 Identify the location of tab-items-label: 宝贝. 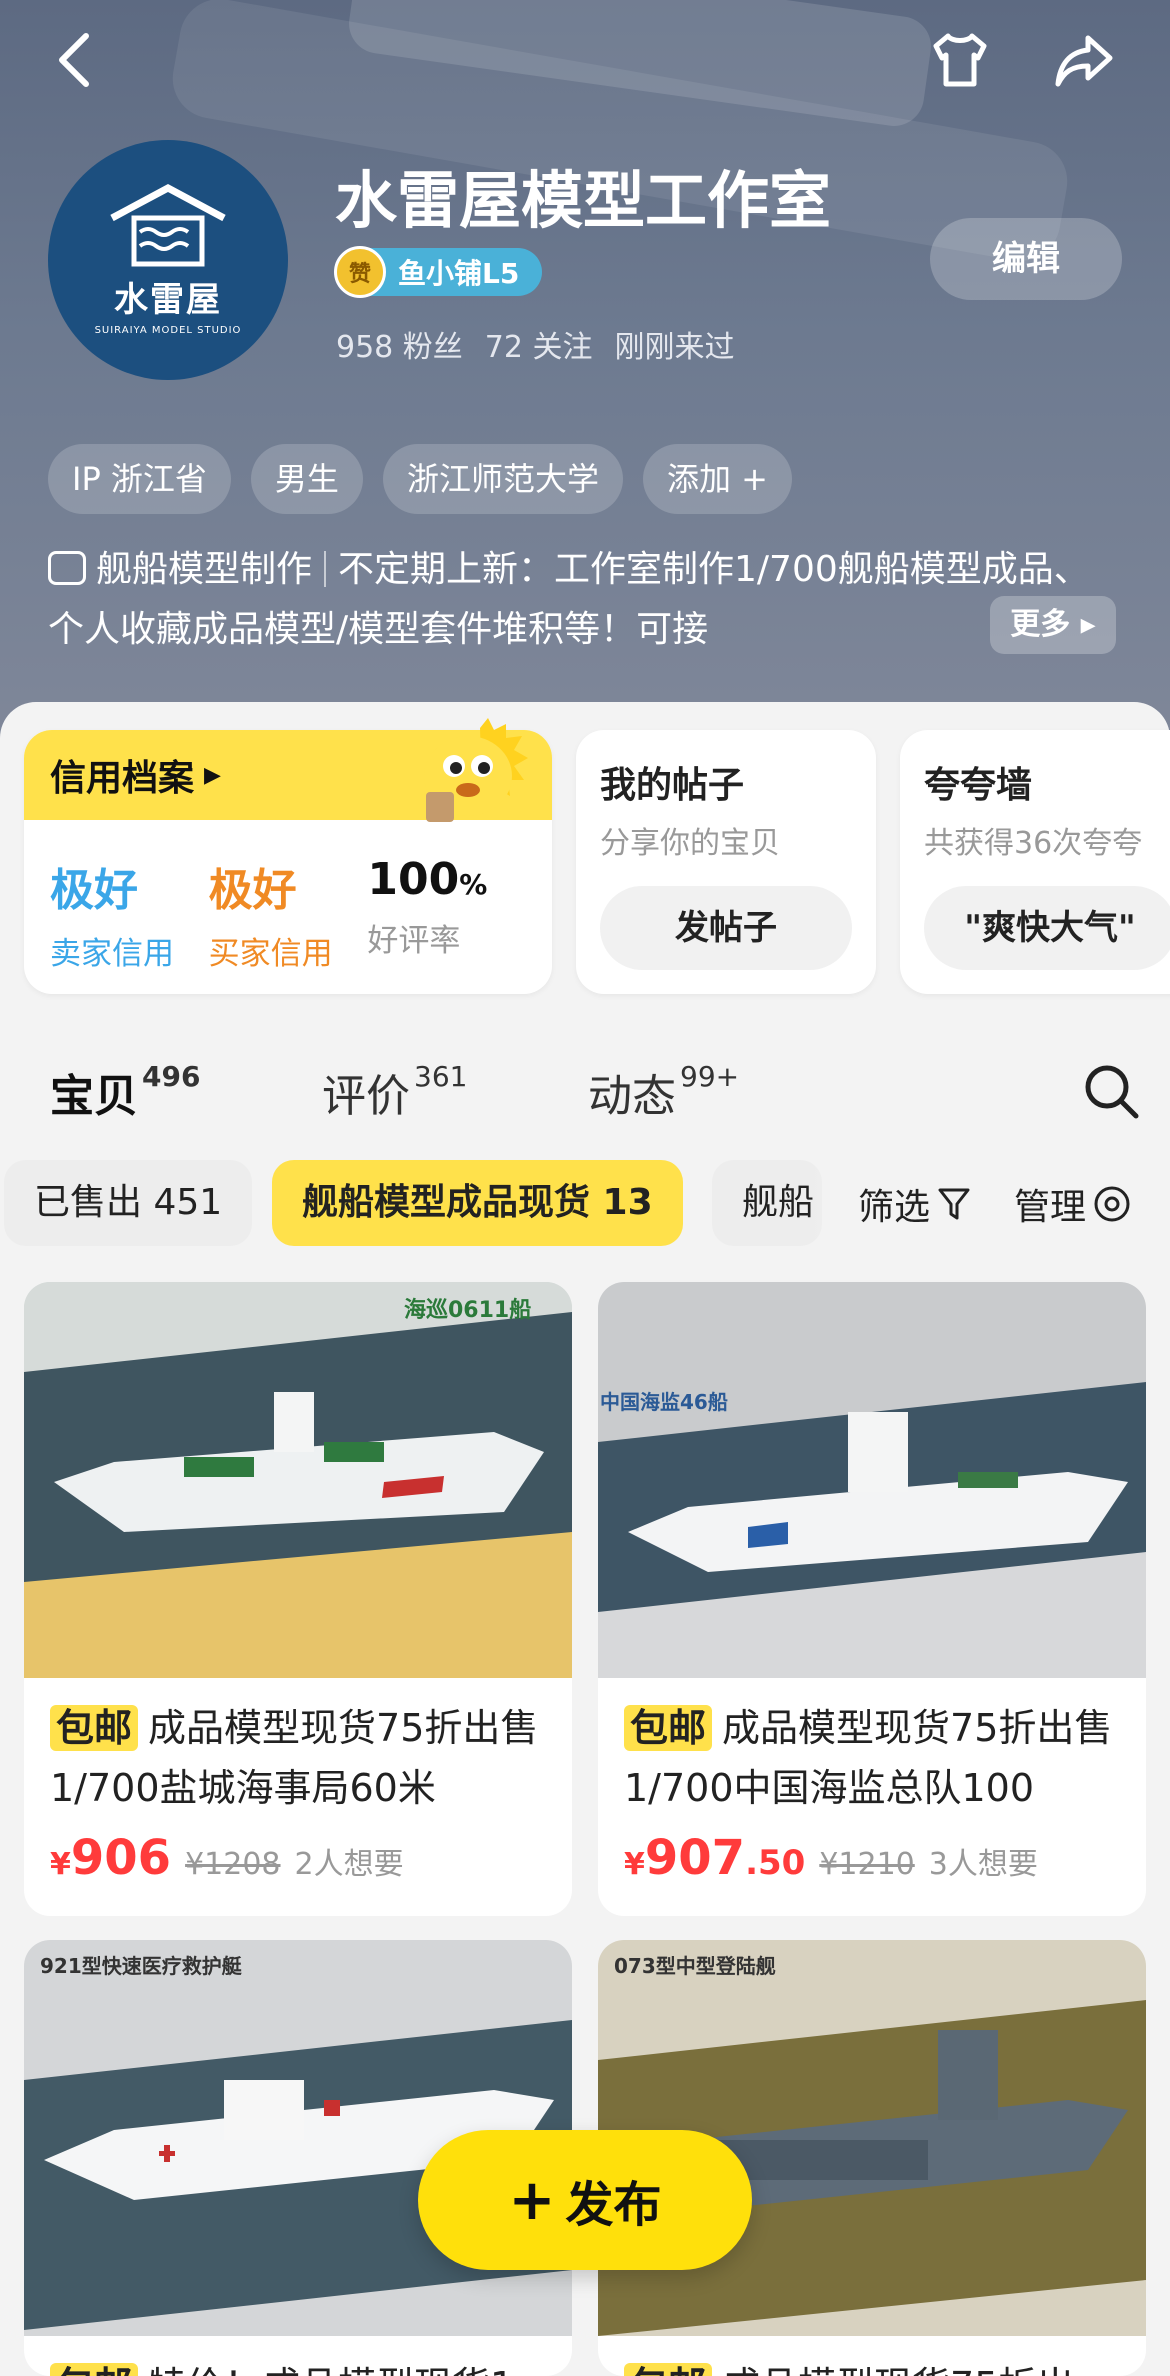
(94, 1092).